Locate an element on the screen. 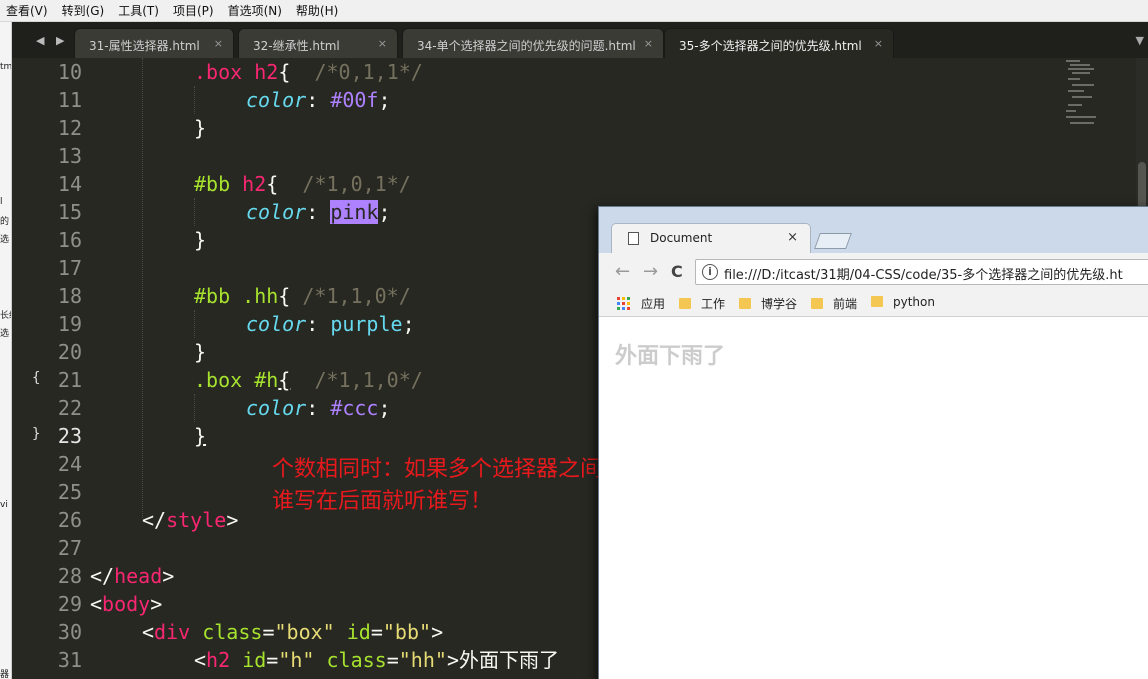 The image size is (1148, 679). tab-label: 34-单个选择器之间的优先级的问题.html is located at coordinates (526, 46).